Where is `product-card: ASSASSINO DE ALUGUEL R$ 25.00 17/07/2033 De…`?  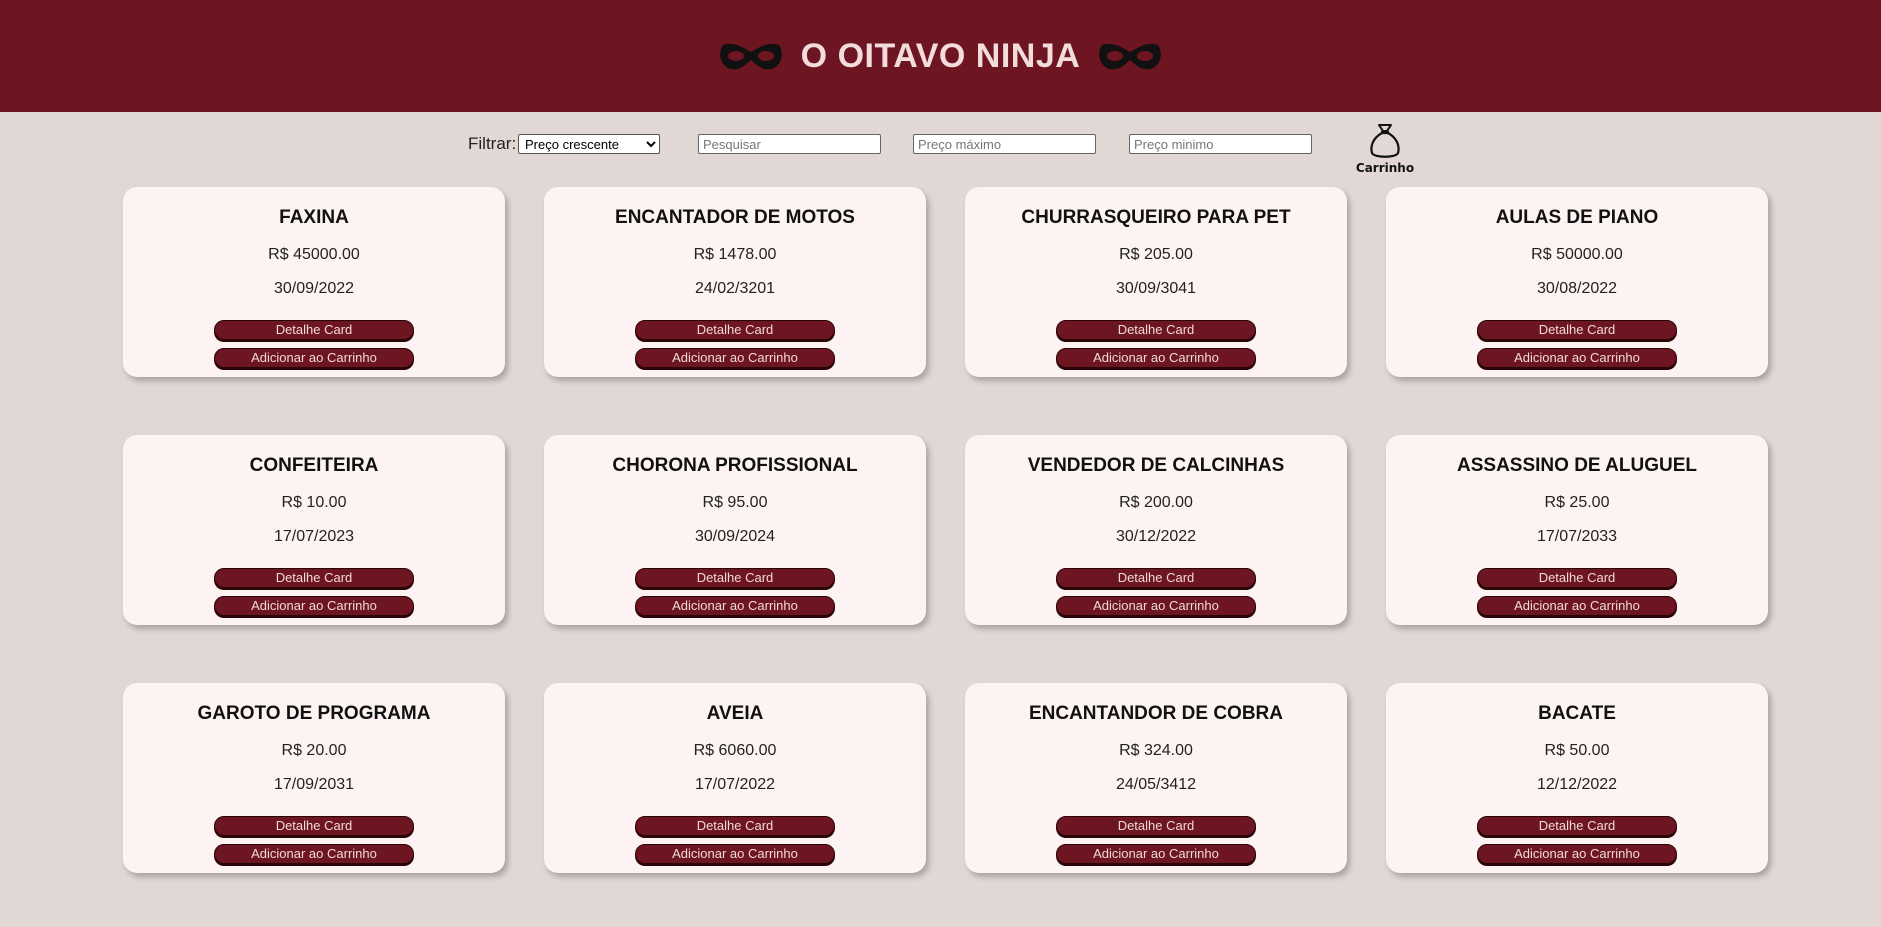 product-card: ASSASSINO DE ALUGUEL R$ 25.00 17/07/2033 De… is located at coordinates (1577, 530).